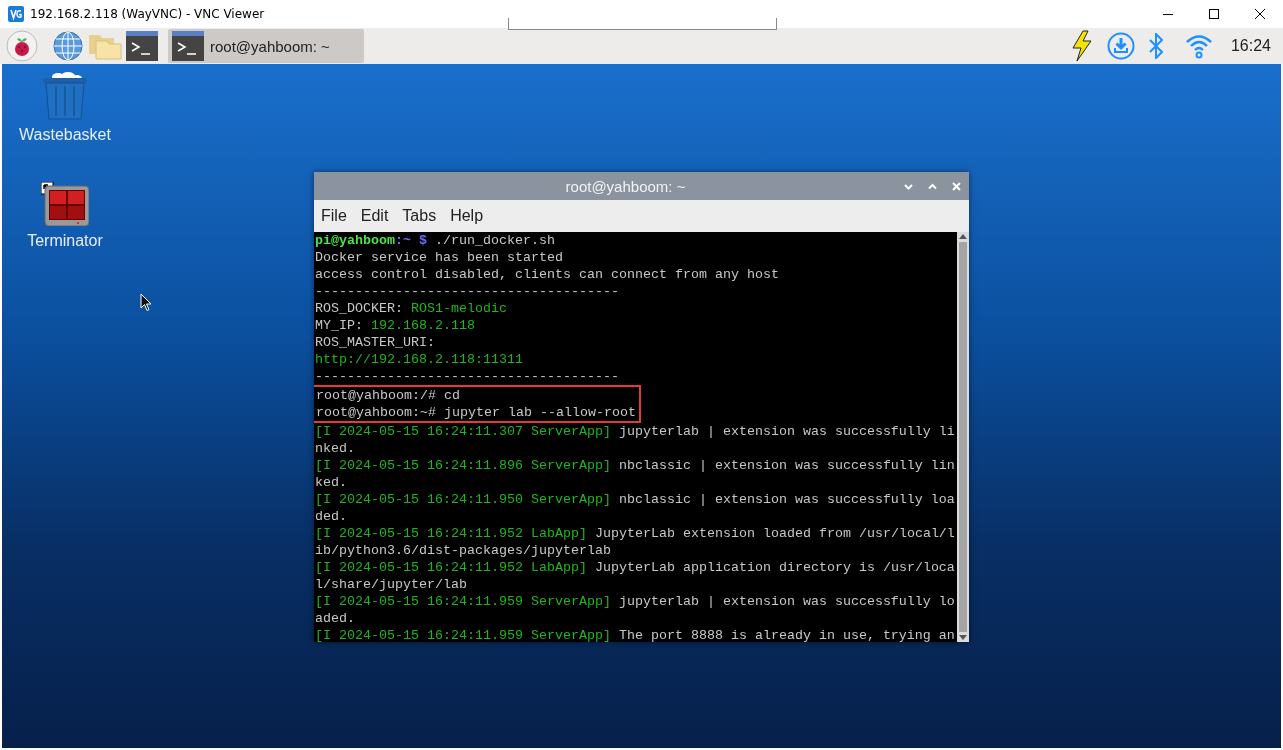 The height and width of the screenshot is (750, 1283). I want to click on desktop-icon-label: Wastebasket, so click(65, 135).